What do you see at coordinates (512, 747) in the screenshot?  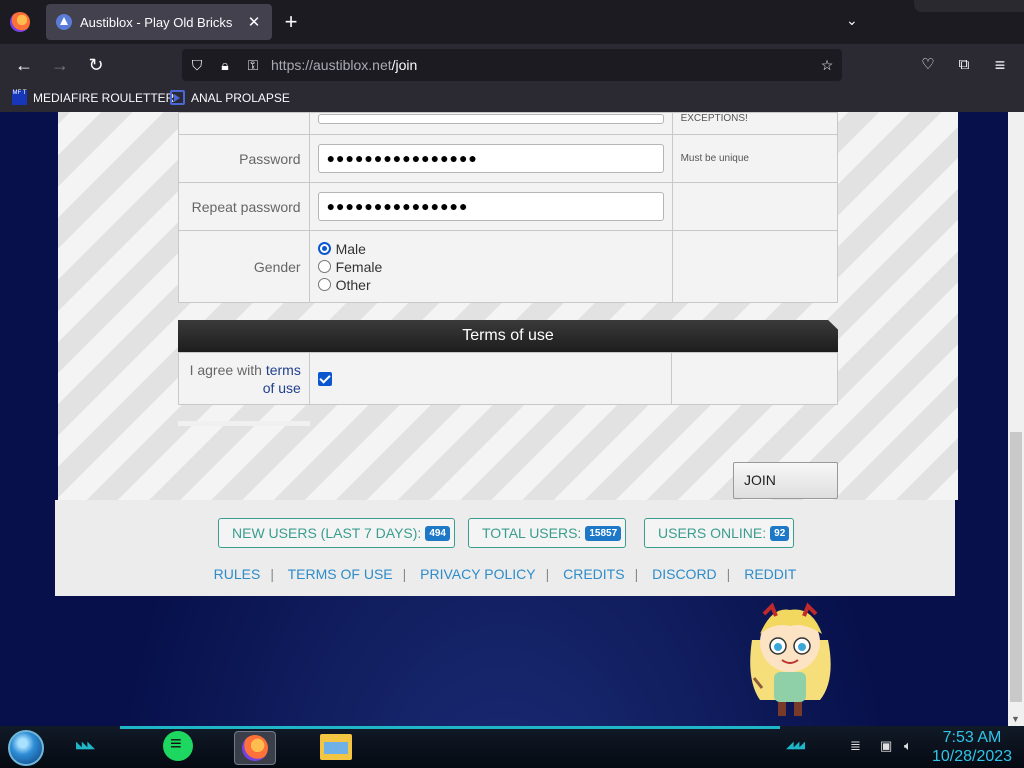 I see `os-taskbar: ◣◣◣ ◢◢◢ ≣ ▣ 🔈︎ 7:53 AM 10/28/2023` at bounding box center [512, 747].